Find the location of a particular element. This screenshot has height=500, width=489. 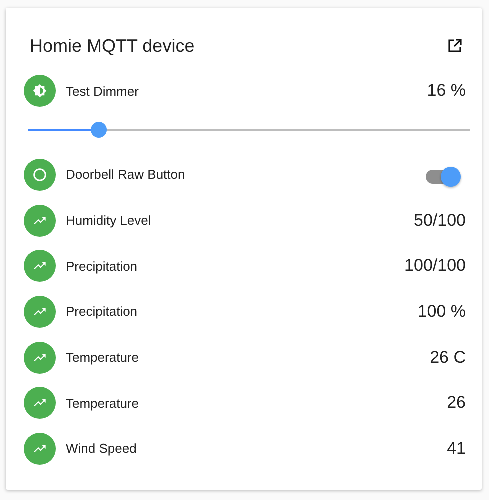

entity-name: Humidity Level is located at coordinates (109, 220).